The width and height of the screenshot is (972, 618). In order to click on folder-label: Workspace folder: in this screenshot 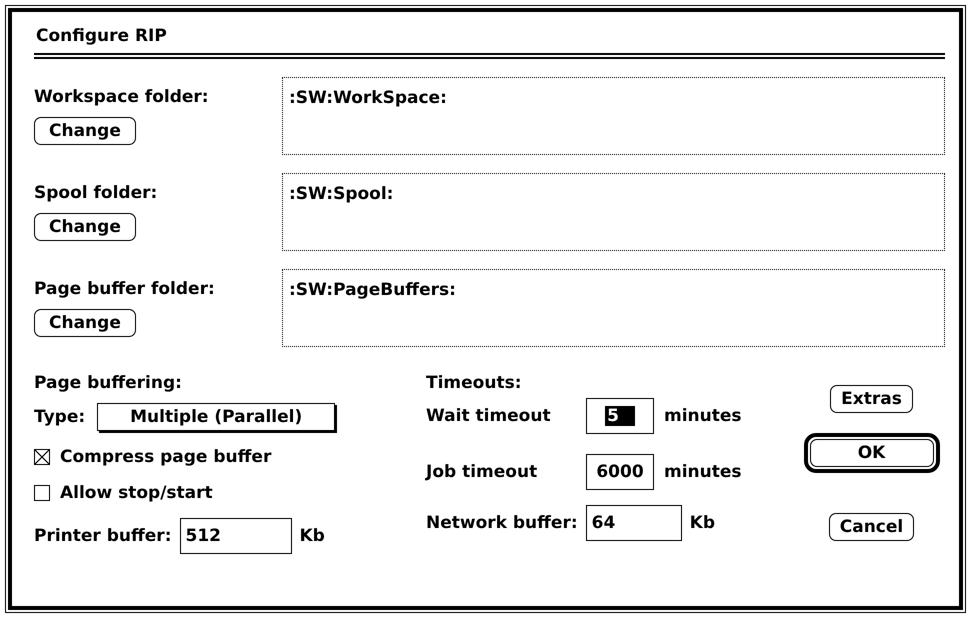, I will do `click(121, 97)`.